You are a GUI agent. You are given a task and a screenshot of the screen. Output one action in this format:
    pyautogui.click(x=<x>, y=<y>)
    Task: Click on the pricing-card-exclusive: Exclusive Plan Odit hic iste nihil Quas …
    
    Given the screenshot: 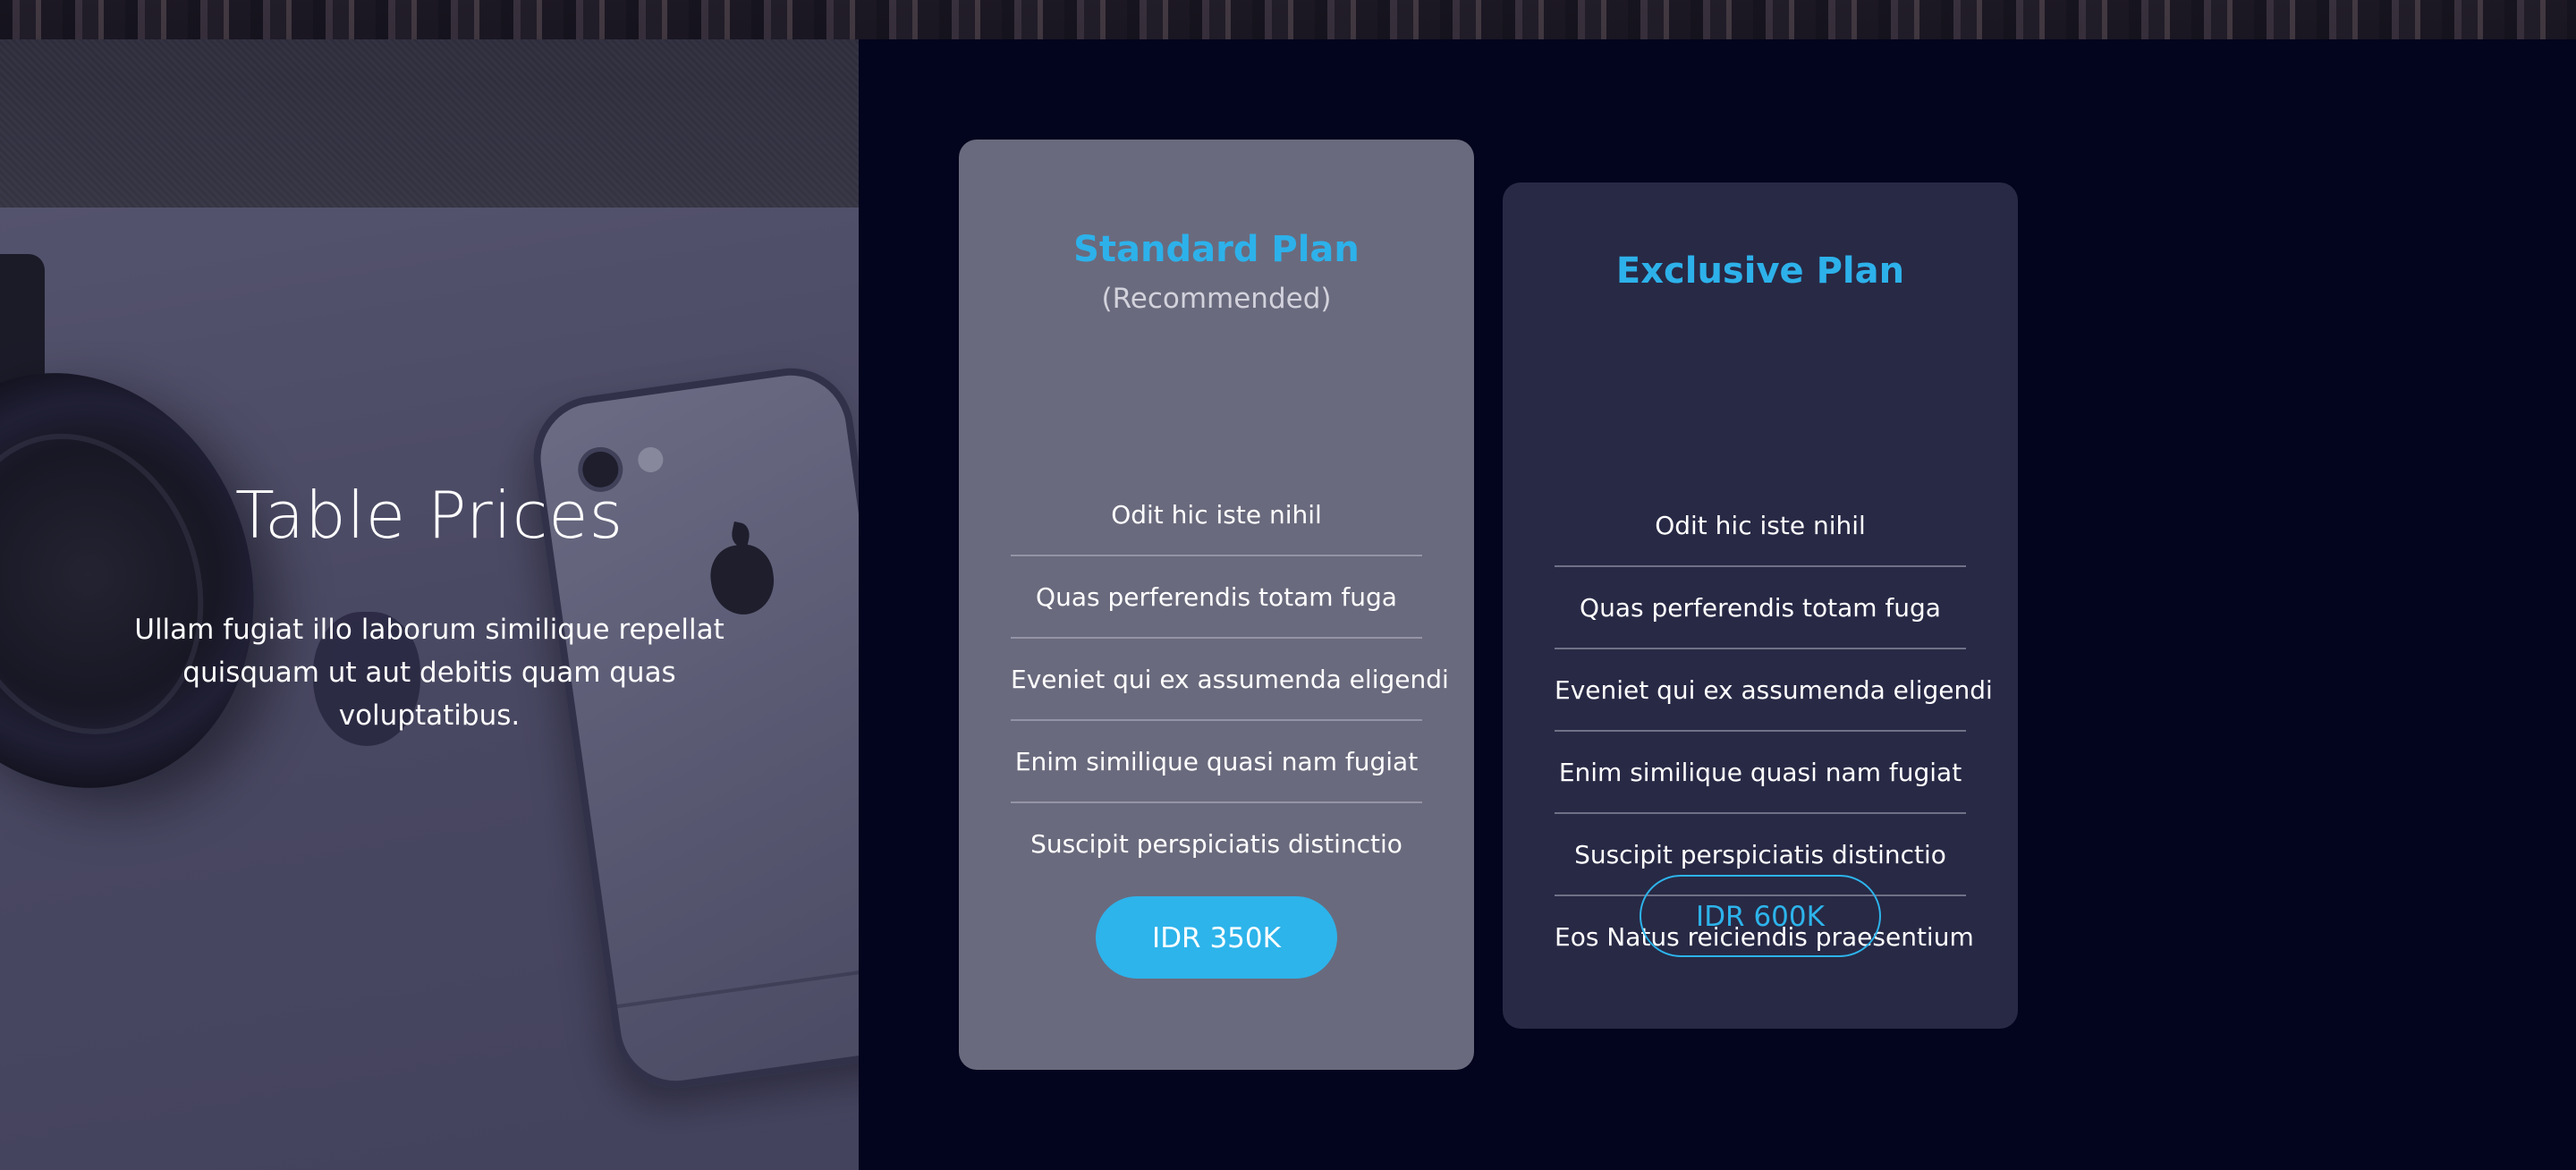 What is the action you would take?
    pyautogui.click(x=1760, y=605)
    